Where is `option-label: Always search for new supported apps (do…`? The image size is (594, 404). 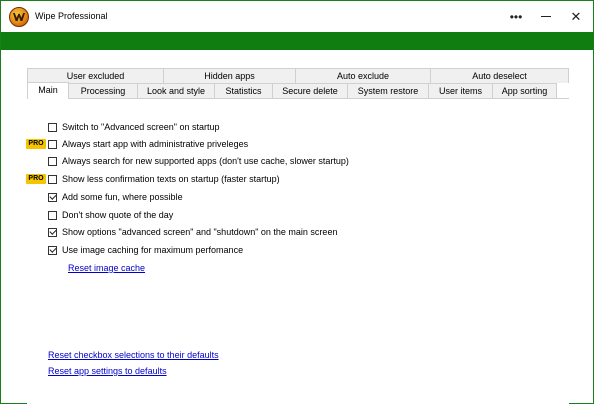
option-label: Always search for new supported apps (do… is located at coordinates (205, 161).